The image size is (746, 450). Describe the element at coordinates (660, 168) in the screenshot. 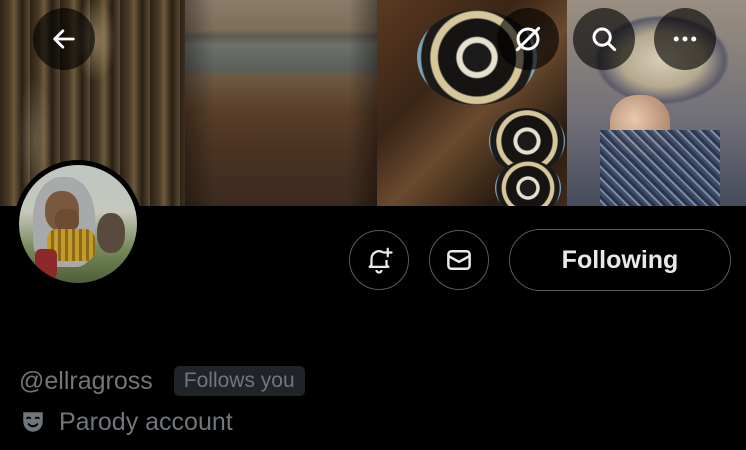

I see `banner-shirt` at that location.